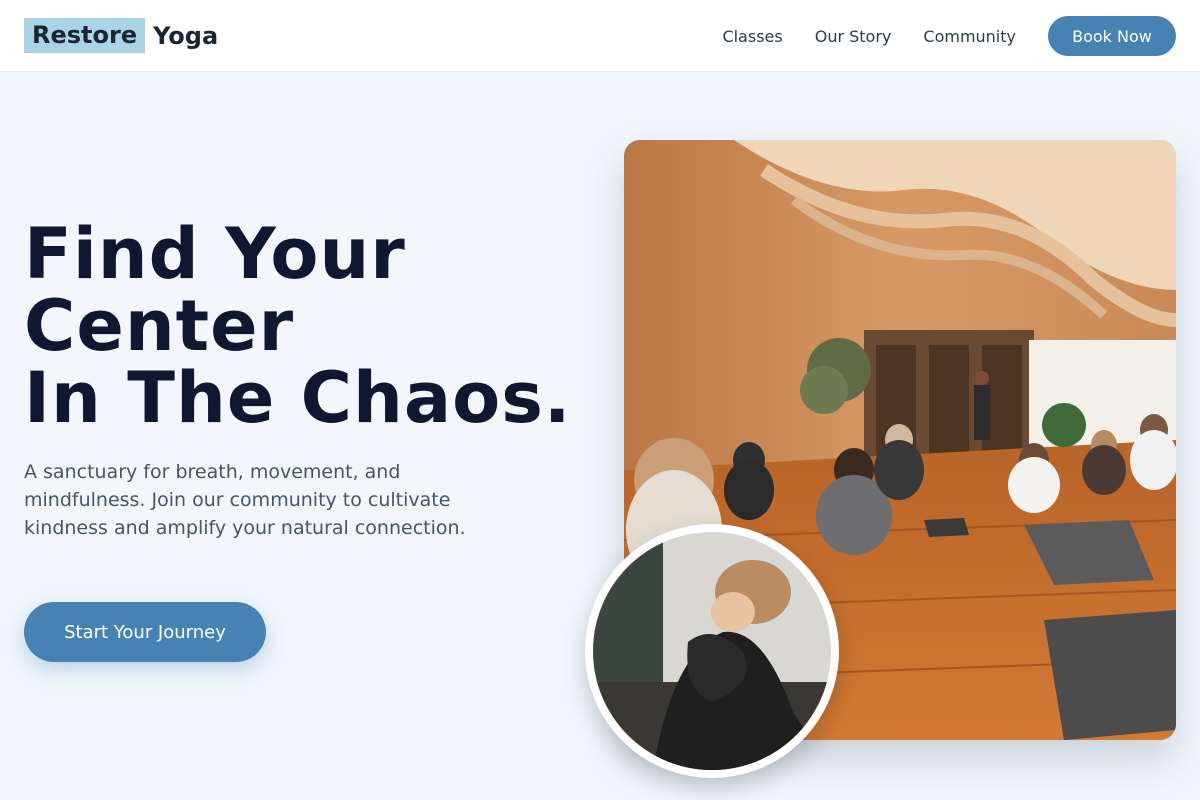 This screenshot has width=1200, height=800. I want to click on main-nav: Classes Our Story Community Book Now, so click(949, 36).